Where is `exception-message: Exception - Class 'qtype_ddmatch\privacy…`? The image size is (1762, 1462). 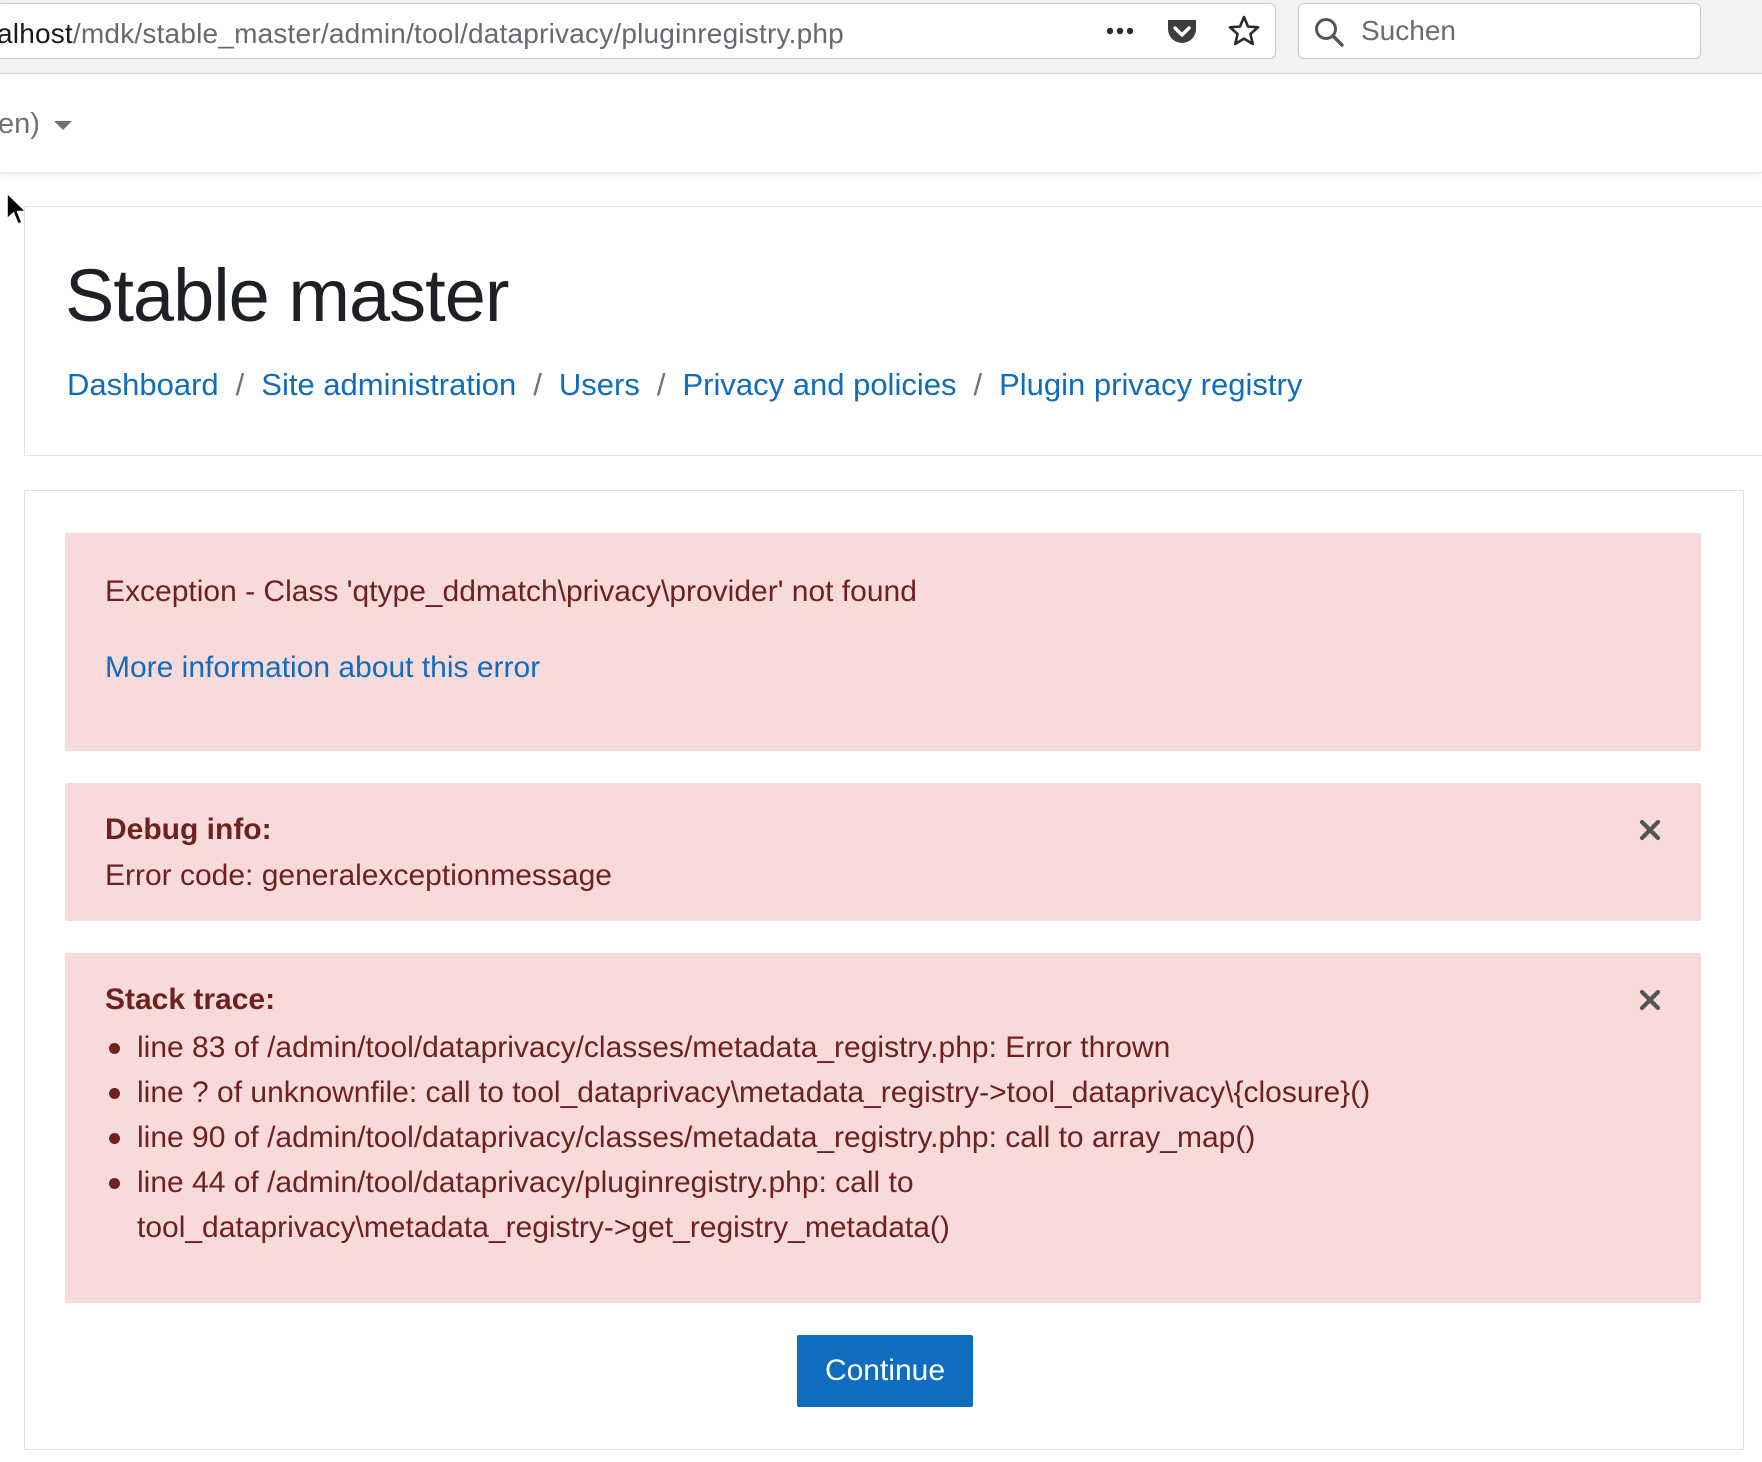
exception-message: Exception - Class 'qtype_ddmatch\privacy… is located at coordinates (511, 591).